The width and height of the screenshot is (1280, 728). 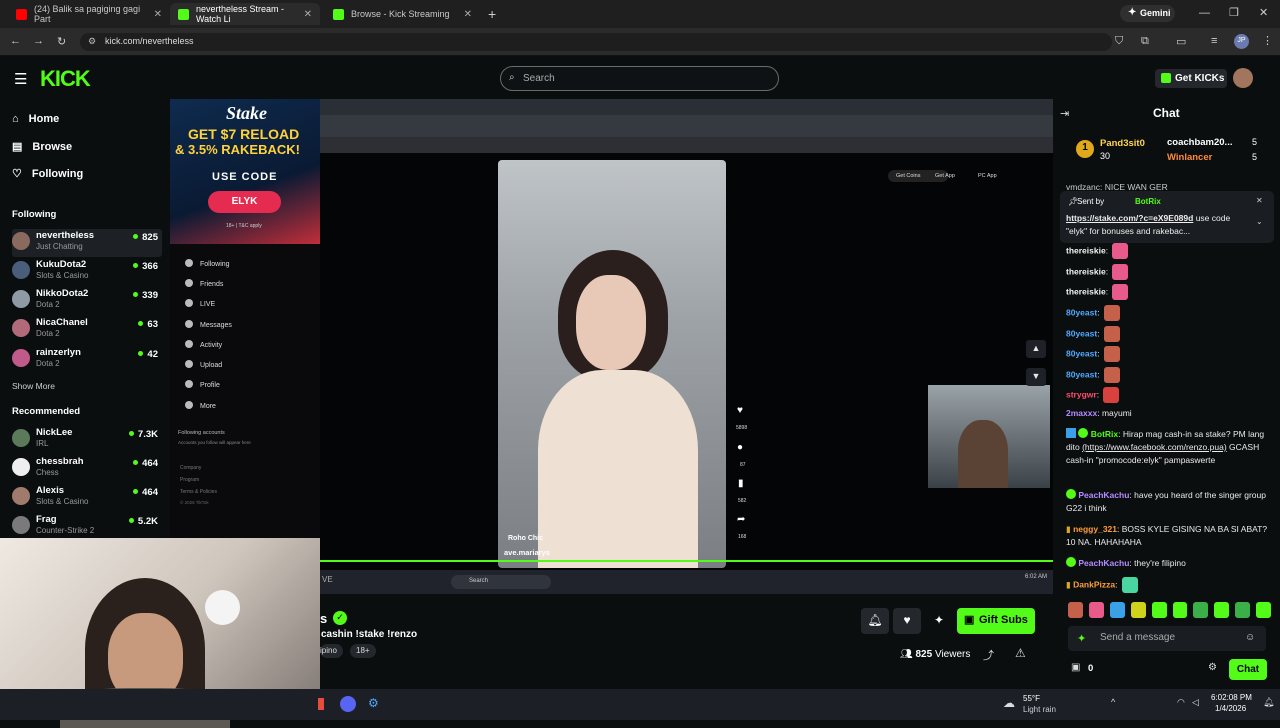 What do you see at coordinates (402, 14) in the screenshot?
I see `browser-tab-kick-browse: Browse - Kick Streaming ✕` at bounding box center [402, 14].